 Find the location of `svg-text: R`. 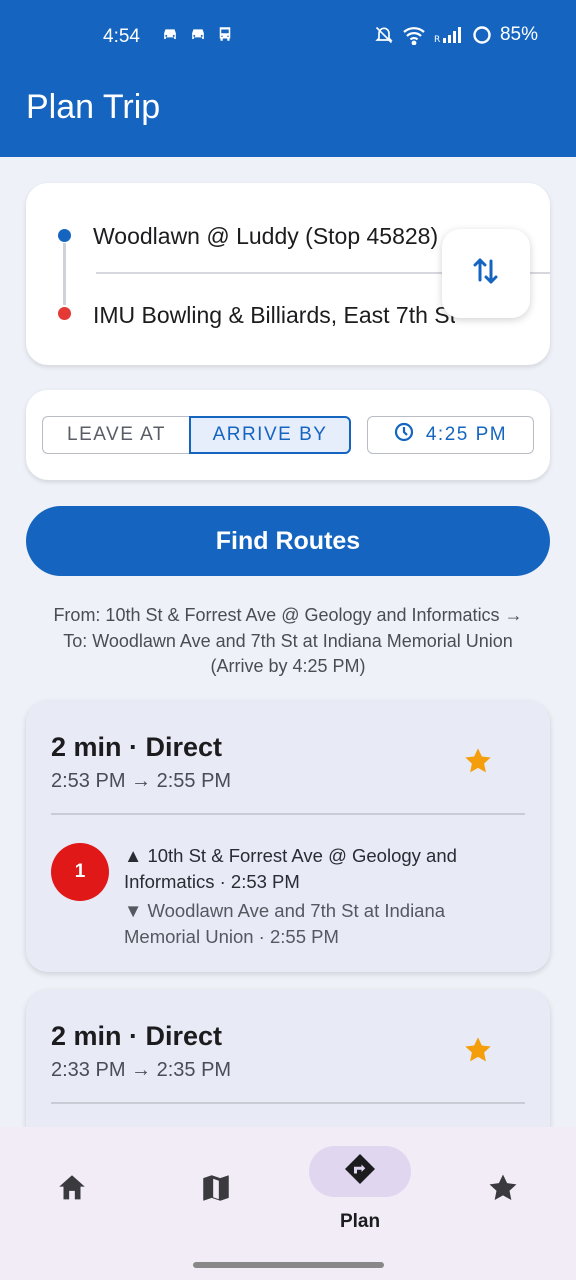

svg-text: R is located at coordinates (437, 40).